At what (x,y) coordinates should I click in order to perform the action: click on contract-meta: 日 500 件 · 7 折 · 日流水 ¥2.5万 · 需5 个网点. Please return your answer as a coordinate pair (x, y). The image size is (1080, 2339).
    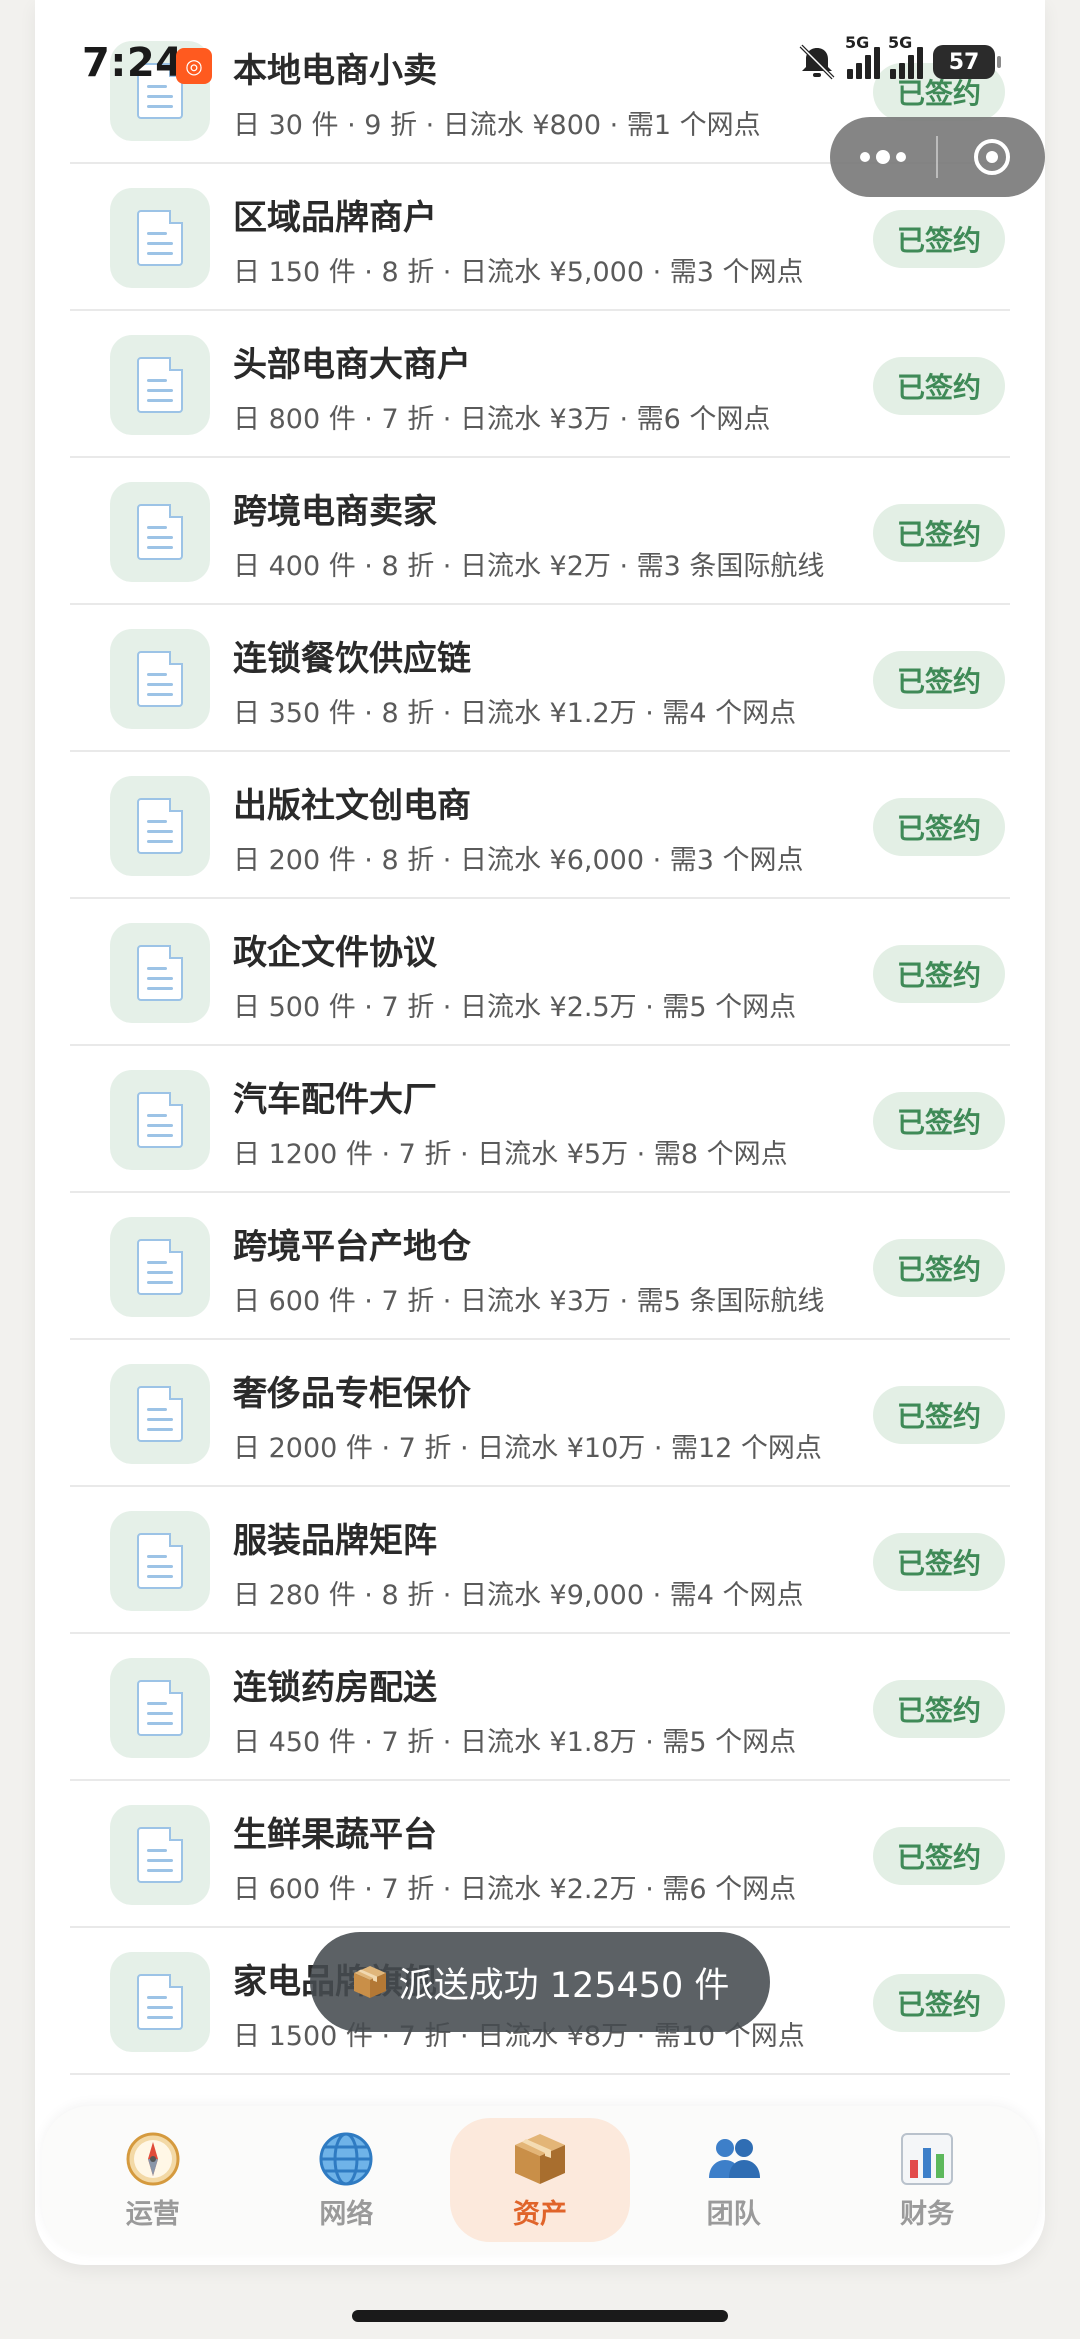
    Looking at the image, I should click on (515, 1007).